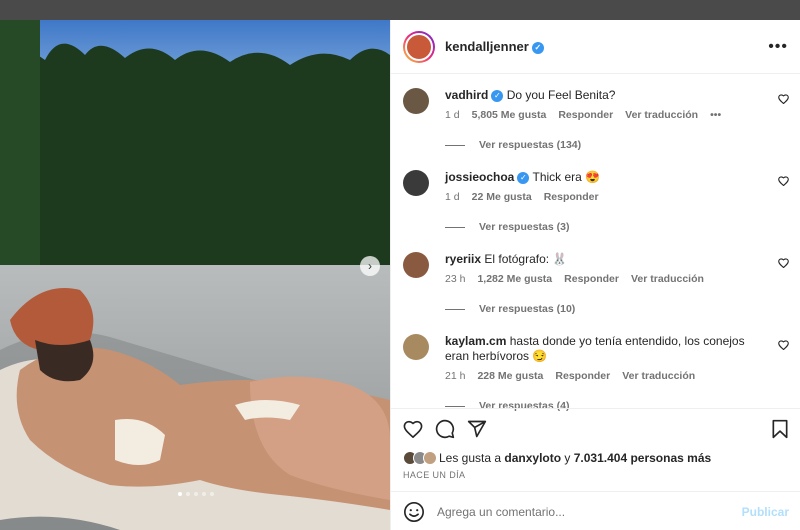  Describe the element at coordinates (434, 475) in the screenshot. I see `post-date: HACE UN DÍA` at that location.